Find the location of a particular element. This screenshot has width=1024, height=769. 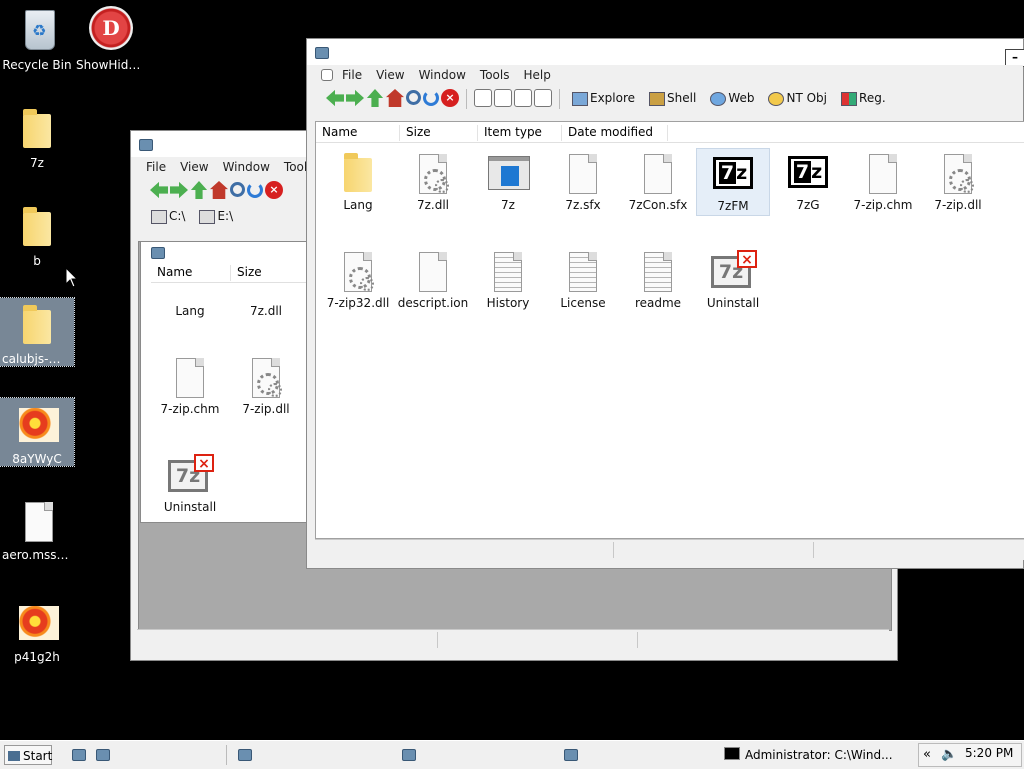

file-item-7z-dll: 7z.dll is located at coordinates (433, 185).